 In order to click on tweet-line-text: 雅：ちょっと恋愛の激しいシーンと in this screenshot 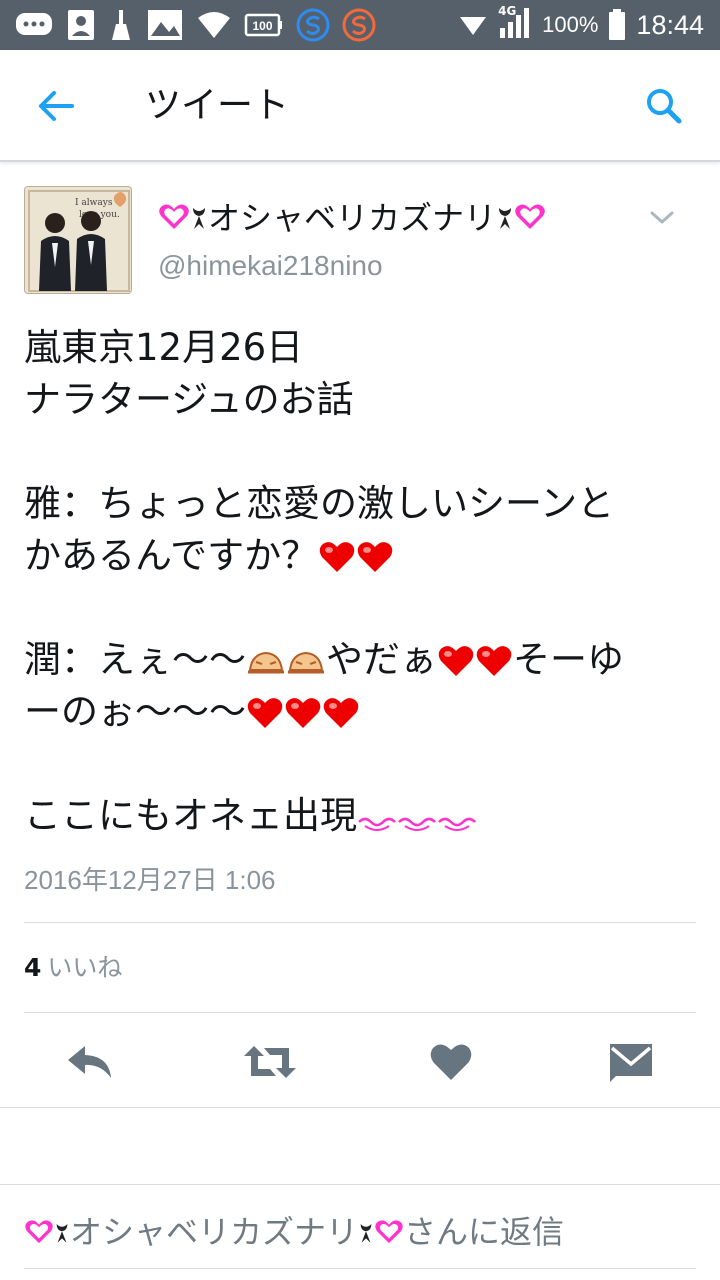, I will do `click(319, 503)`.